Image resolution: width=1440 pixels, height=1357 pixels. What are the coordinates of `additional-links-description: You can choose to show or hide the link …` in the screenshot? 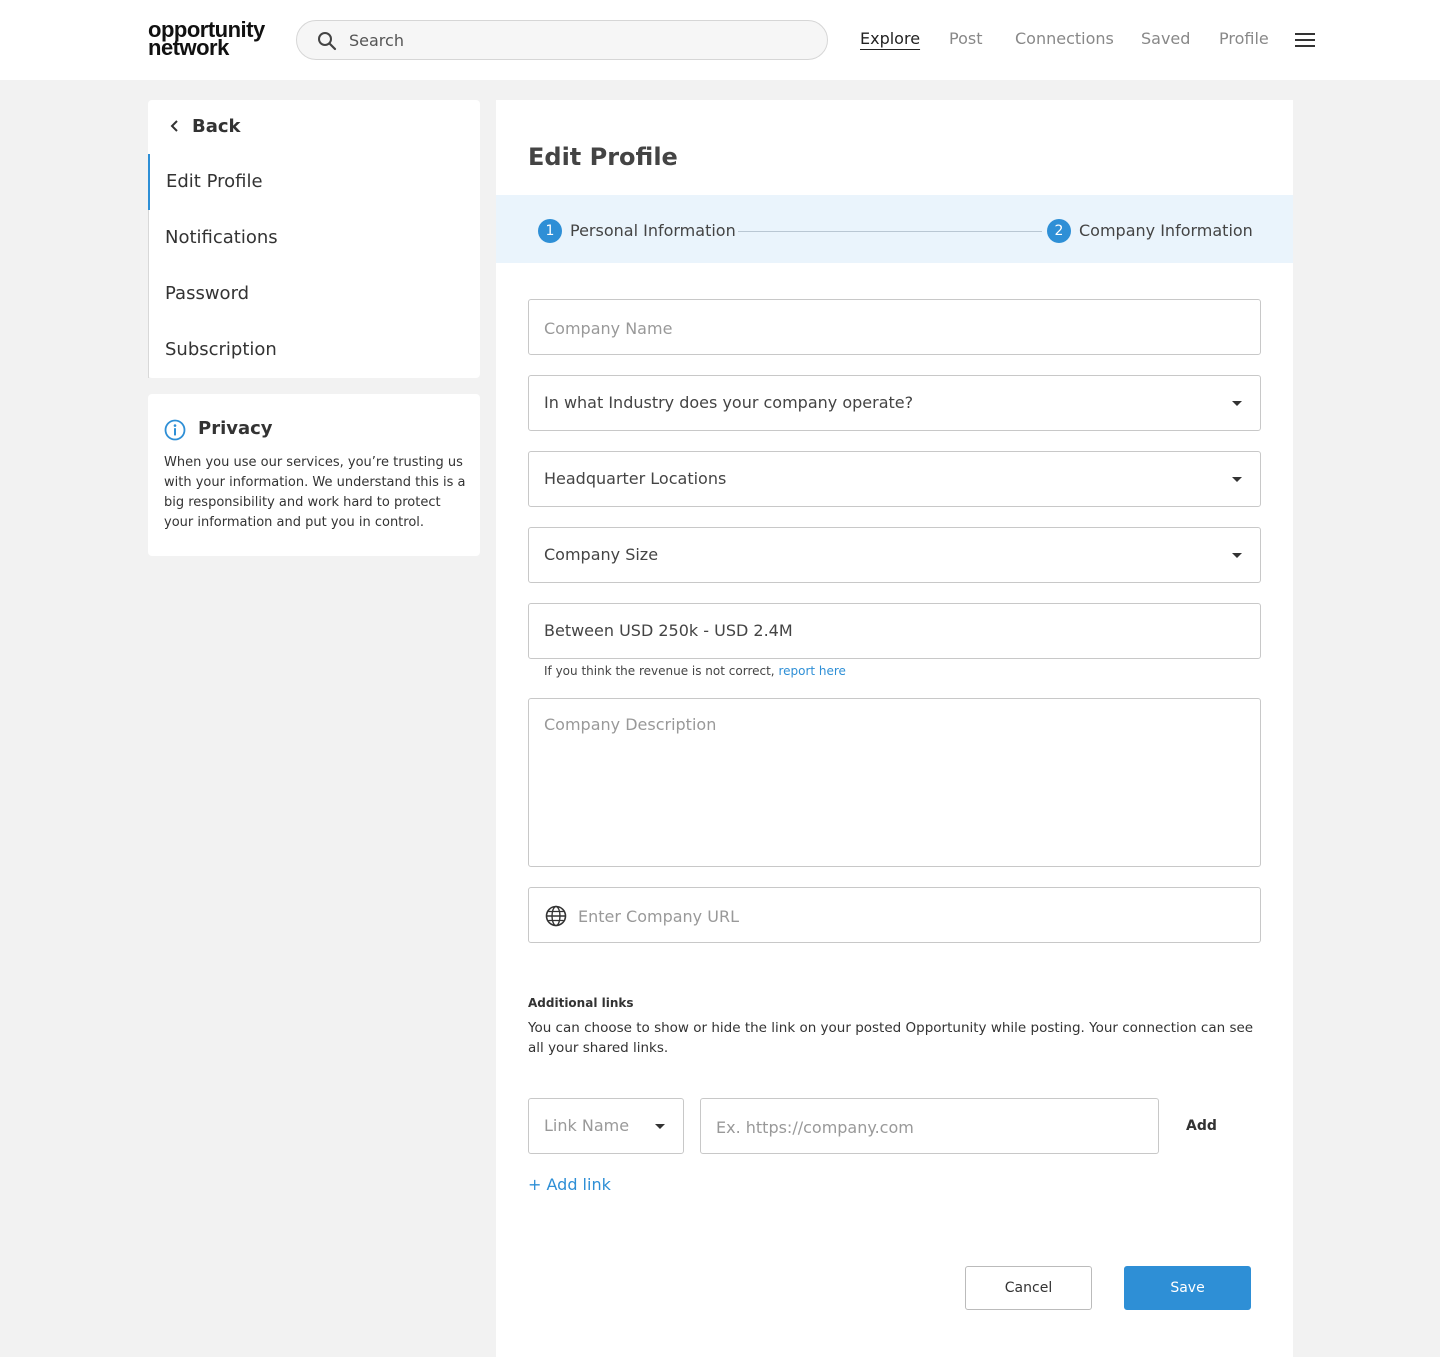 It's located at (891, 1038).